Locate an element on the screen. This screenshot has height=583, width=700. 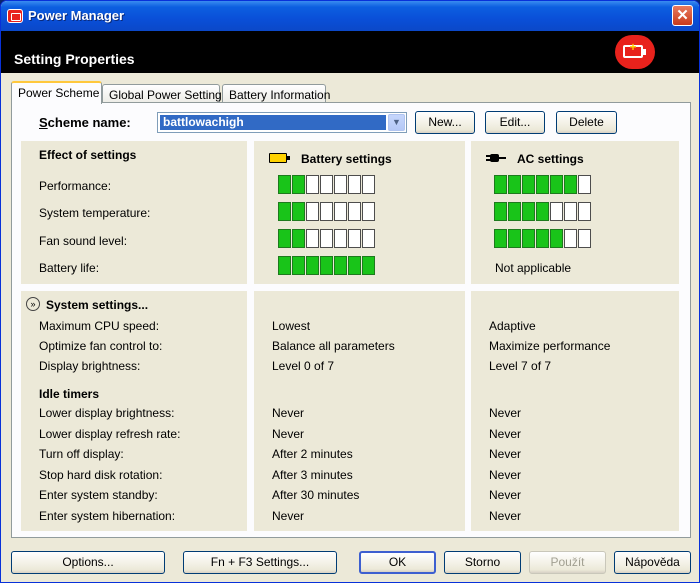
max-cpu-speed-battery: Lowest is located at coordinates (291, 326).